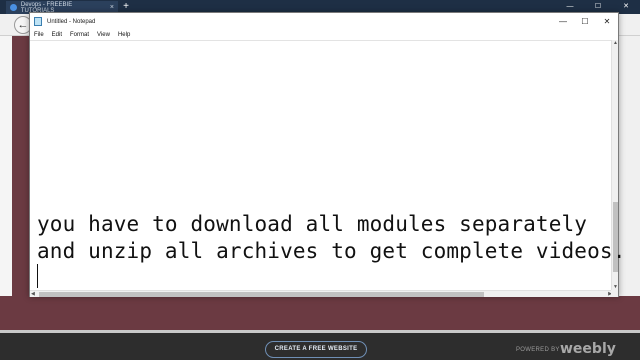 The image size is (640, 360). Describe the element at coordinates (38, 21) in the screenshot. I see `notepad-app-icon` at that location.